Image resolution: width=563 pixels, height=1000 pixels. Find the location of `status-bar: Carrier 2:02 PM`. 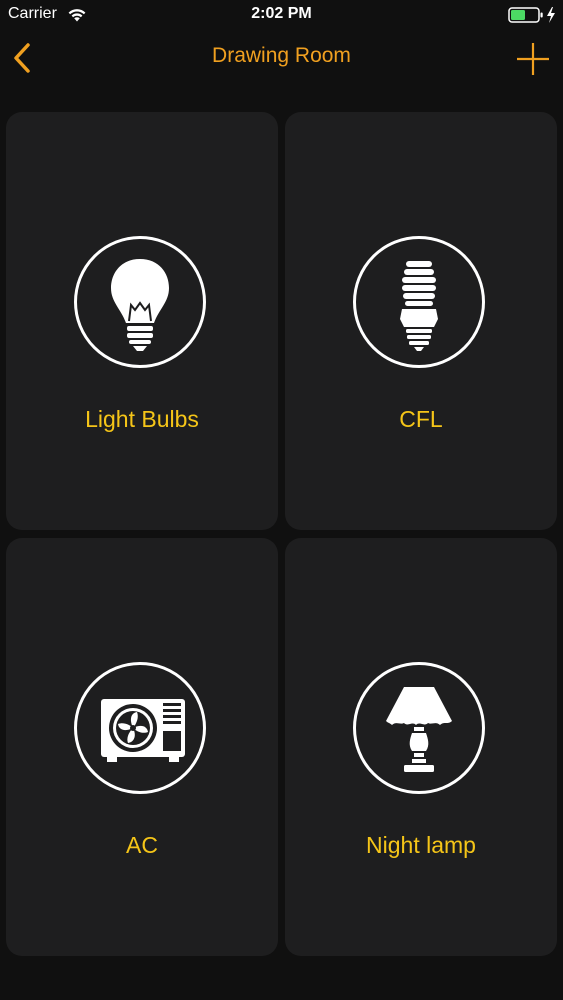

status-bar: Carrier 2:02 PM is located at coordinates (281, 15).